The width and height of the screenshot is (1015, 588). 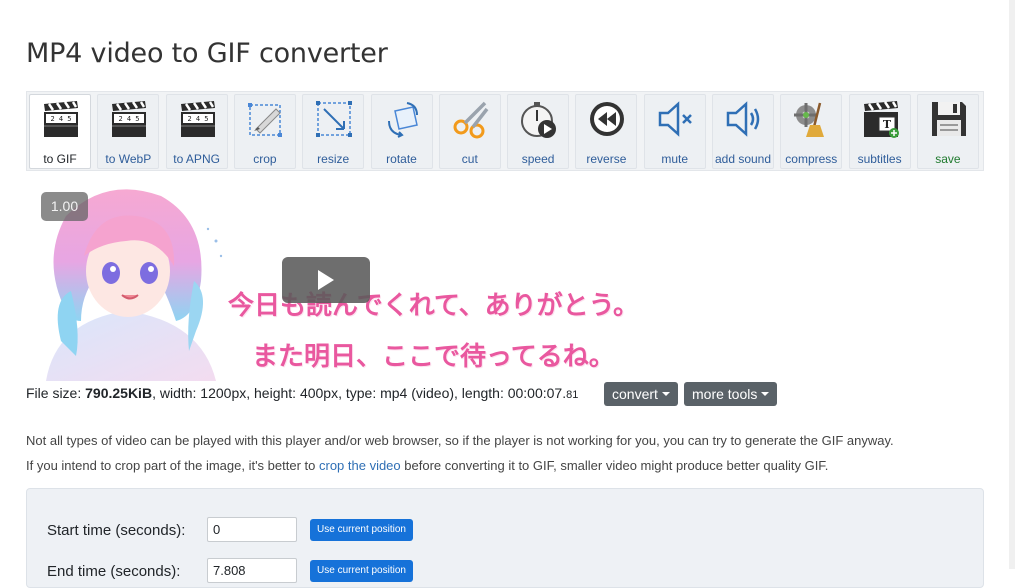 What do you see at coordinates (881, 119) in the screenshot?
I see `subtitles-icon: T` at bounding box center [881, 119].